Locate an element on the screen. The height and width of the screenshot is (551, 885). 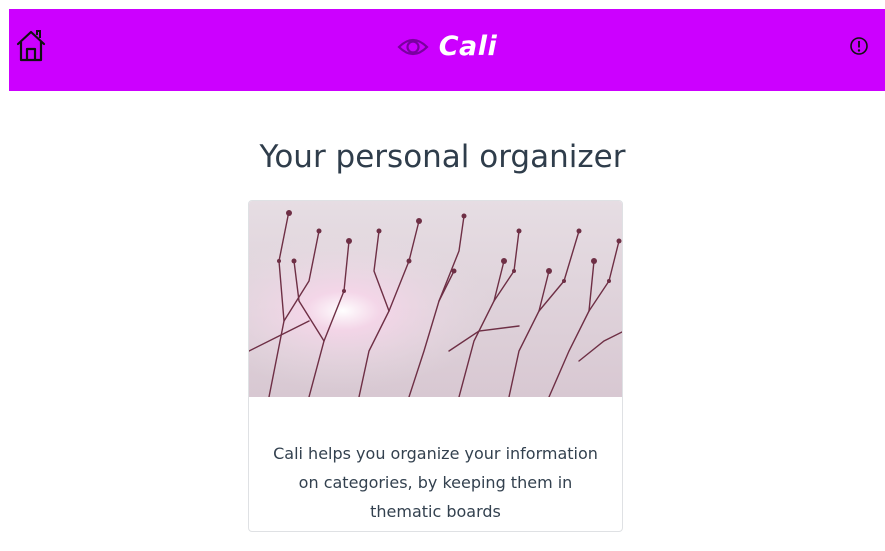
brand: Cali is located at coordinates (447, 46).